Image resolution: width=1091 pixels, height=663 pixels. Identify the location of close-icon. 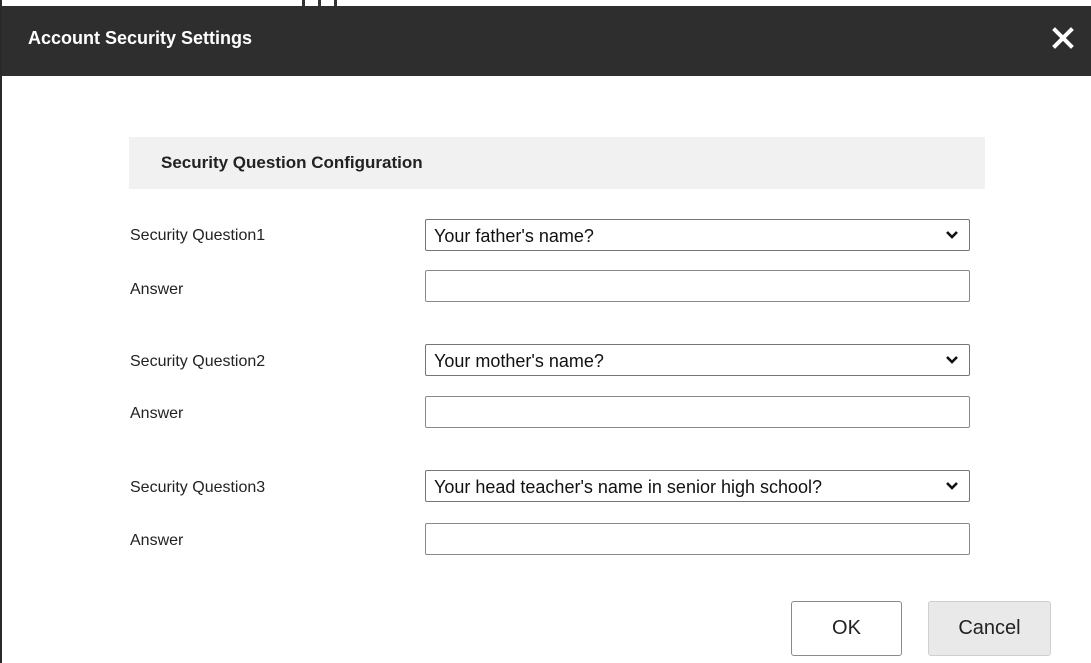
(1063, 38).